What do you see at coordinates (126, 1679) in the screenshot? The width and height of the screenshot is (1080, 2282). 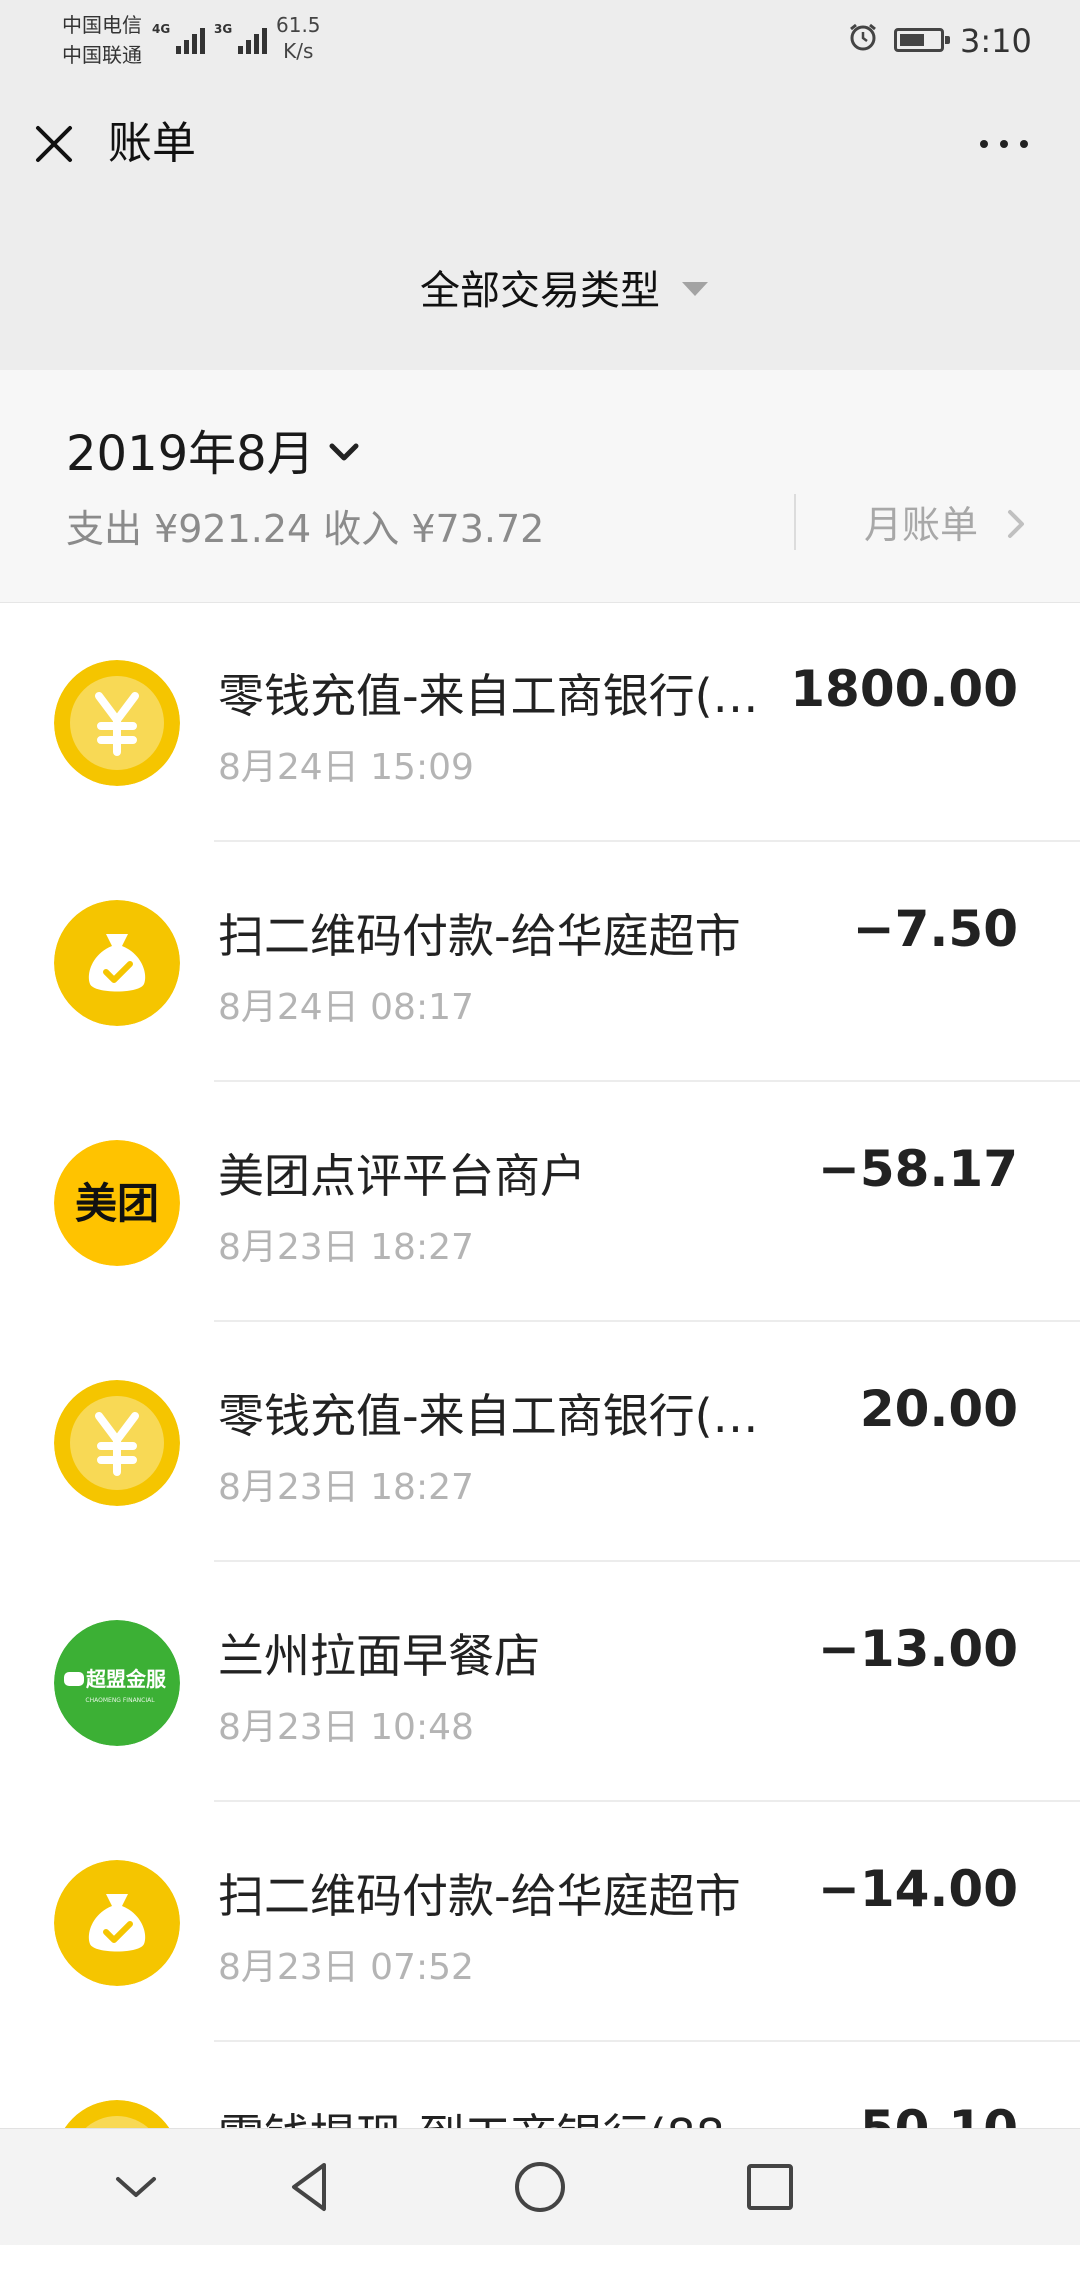 I see `chaomeng-logo-text: 超盟金服` at bounding box center [126, 1679].